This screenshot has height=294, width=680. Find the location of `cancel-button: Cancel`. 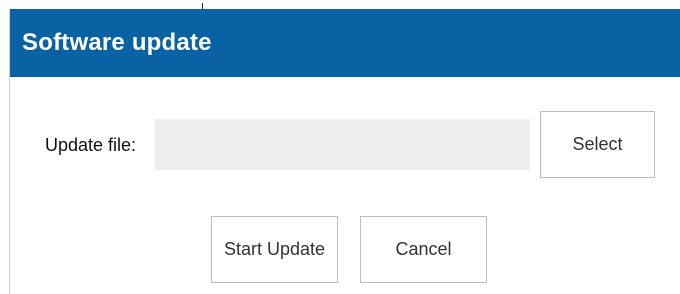

cancel-button: Cancel is located at coordinates (423, 249).